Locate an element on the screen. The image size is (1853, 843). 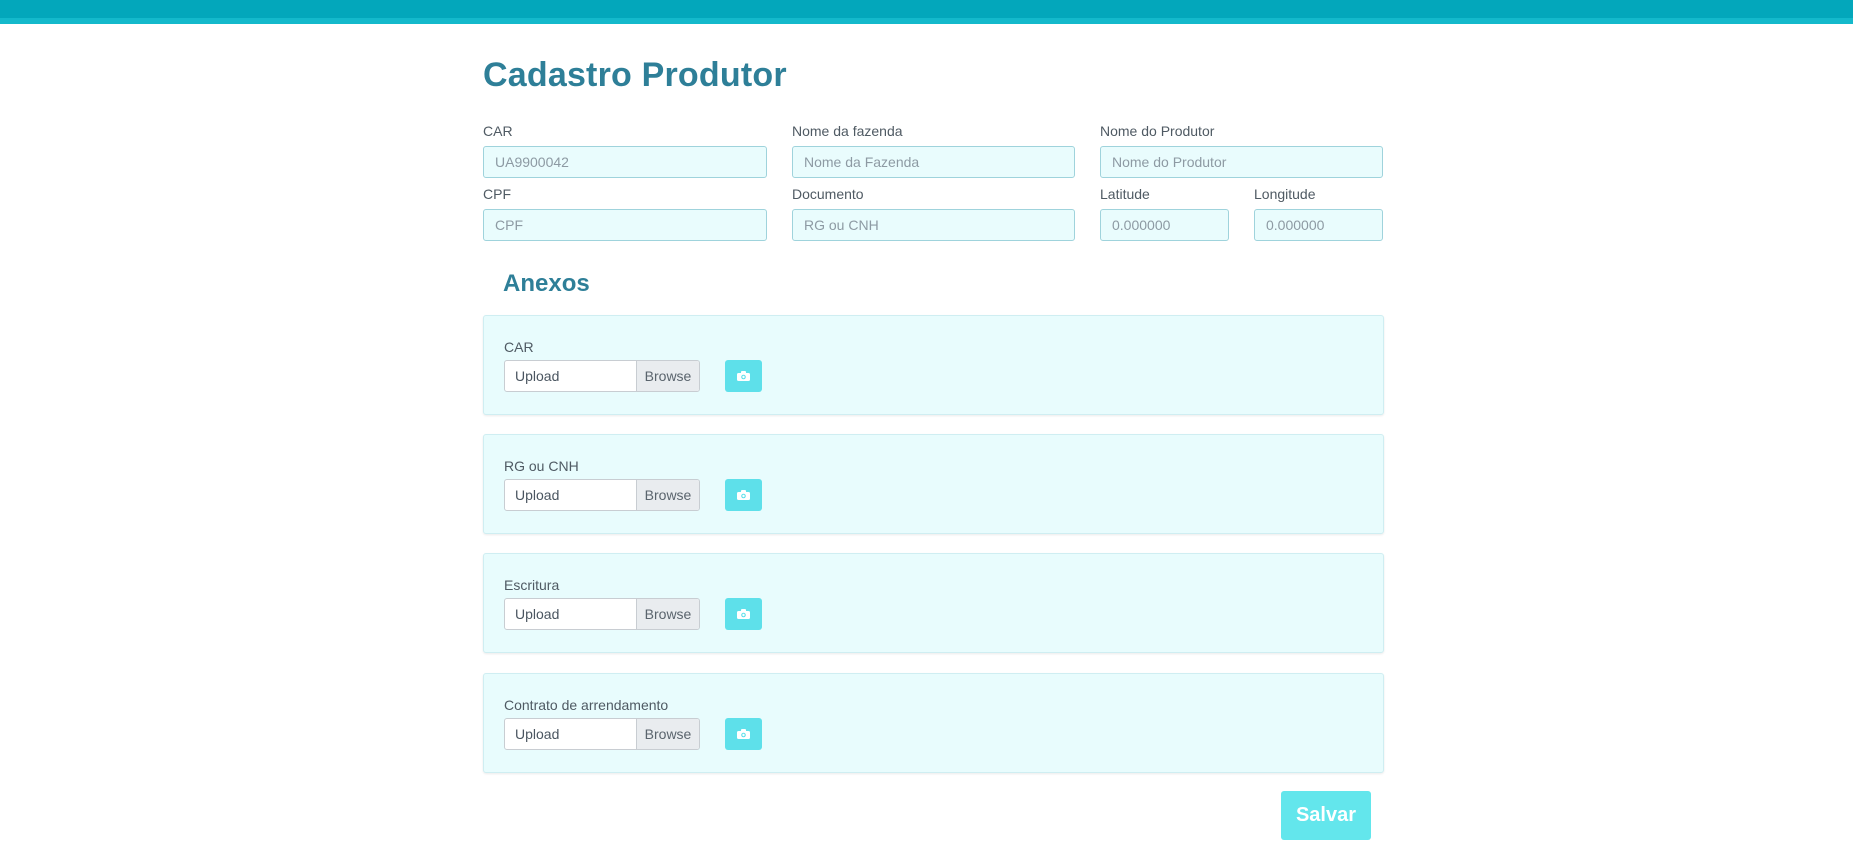
longitude-input is located at coordinates (1318, 225).